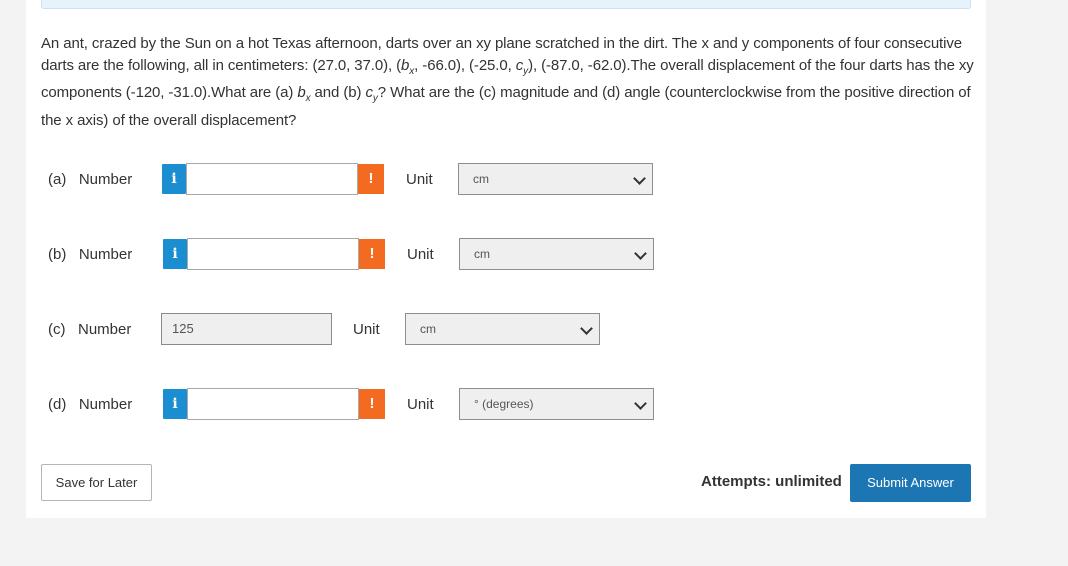 The width and height of the screenshot is (1068, 566). What do you see at coordinates (420, 254) in the screenshot?
I see `part-b-unit-label: Unit` at bounding box center [420, 254].